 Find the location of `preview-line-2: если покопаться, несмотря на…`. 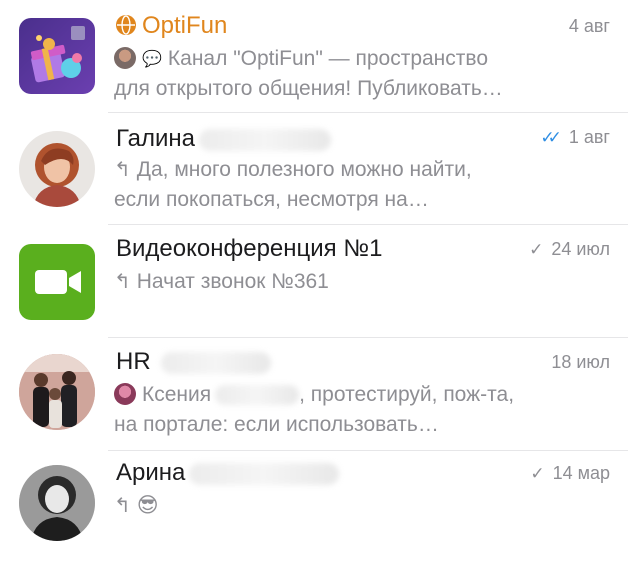

preview-line-2: если покопаться, несмотря на… is located at coordinates (271, 199).